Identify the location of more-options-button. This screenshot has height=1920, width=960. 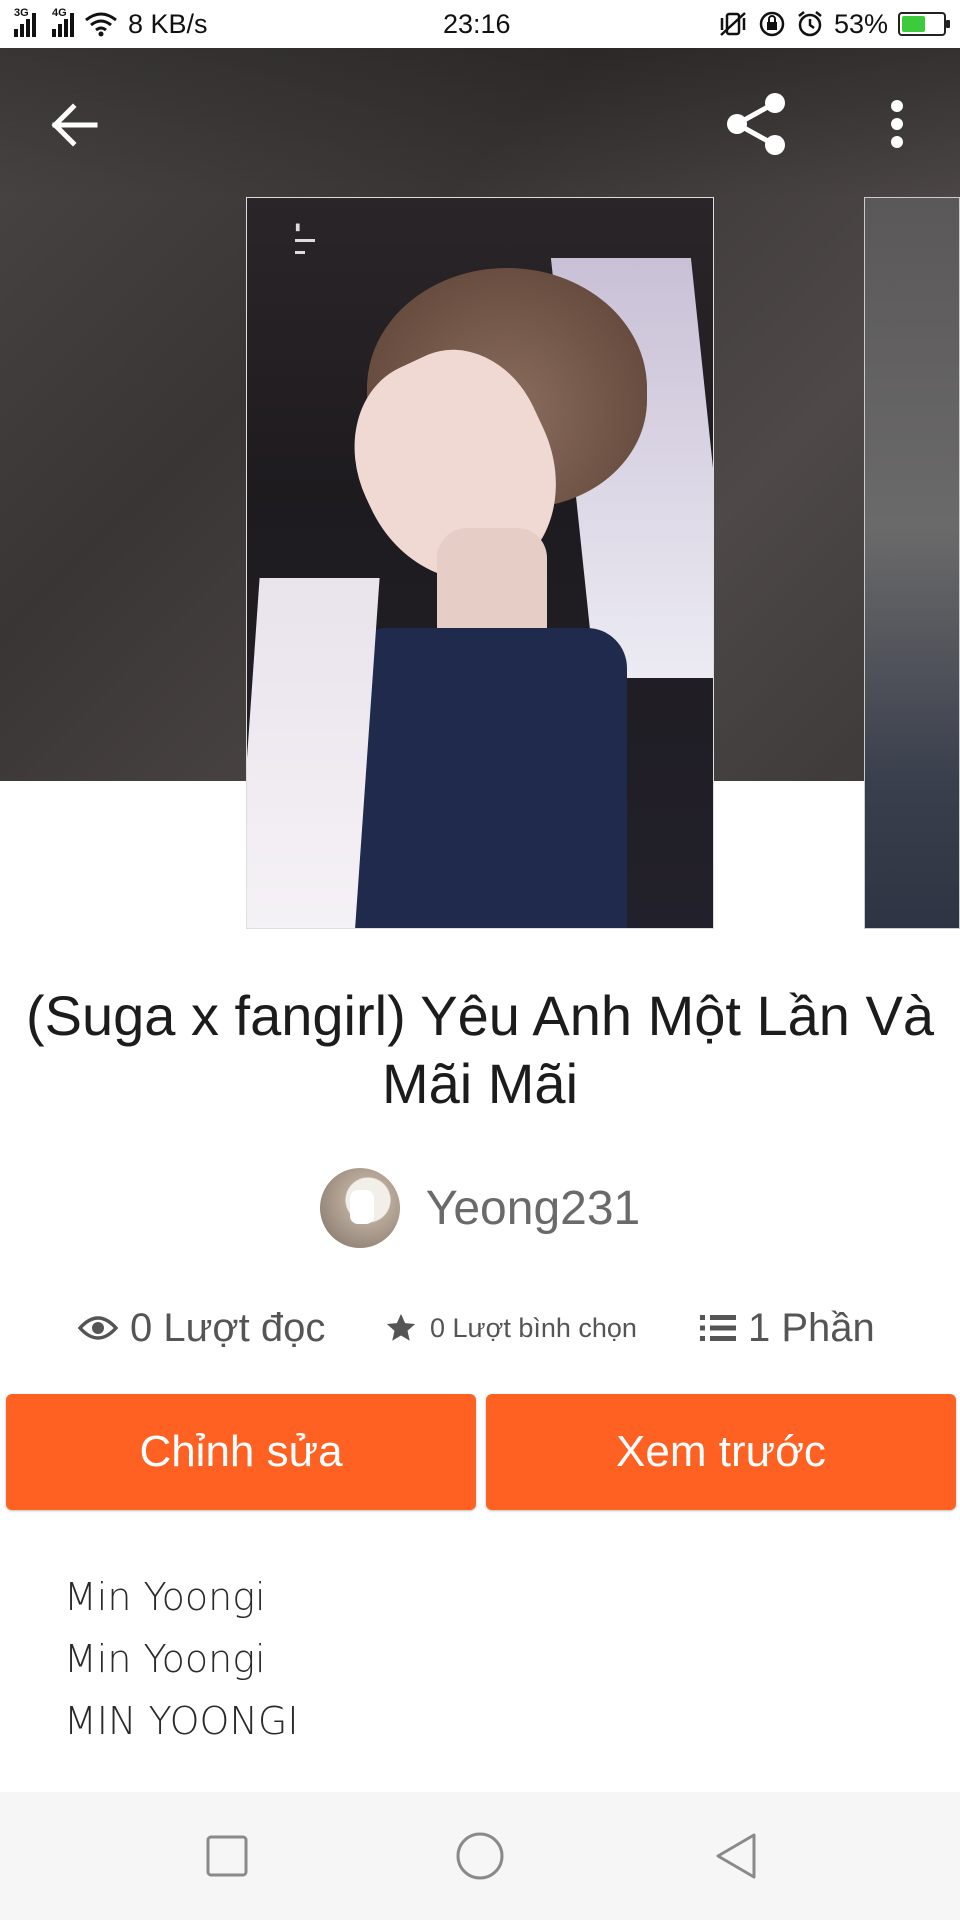
(897, 124).